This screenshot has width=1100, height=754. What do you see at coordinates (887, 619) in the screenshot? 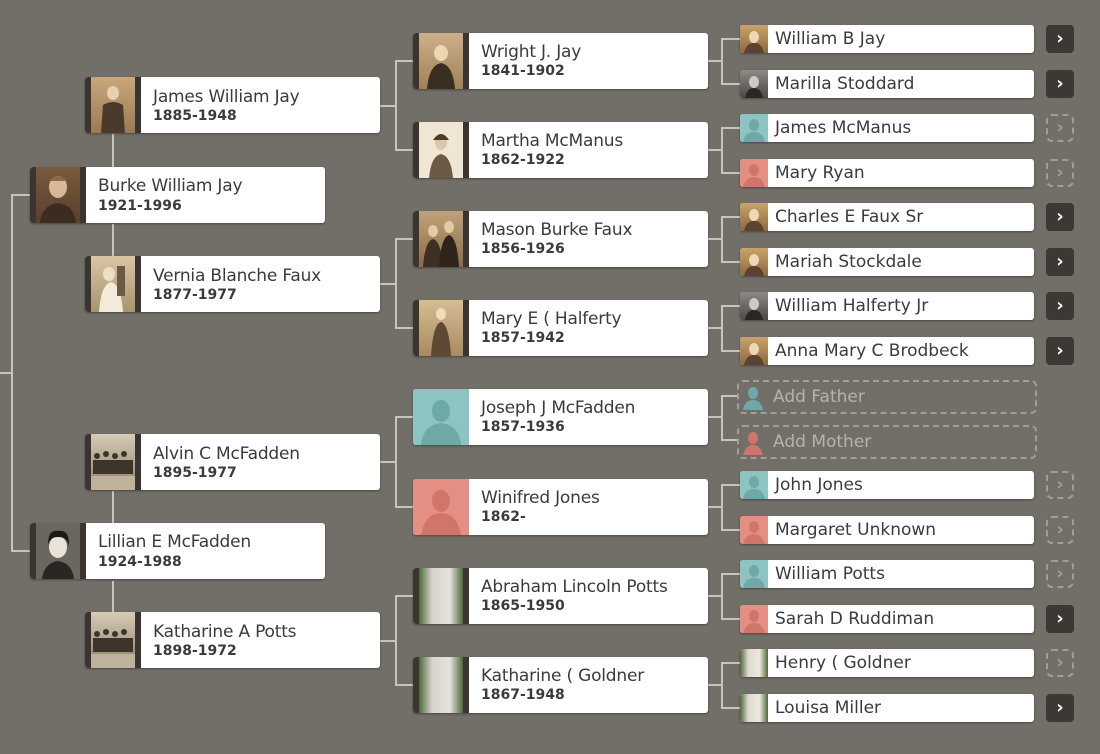
I see `ancestor-card: Sarah D Ruddiman` at bounding box center [887, 619].